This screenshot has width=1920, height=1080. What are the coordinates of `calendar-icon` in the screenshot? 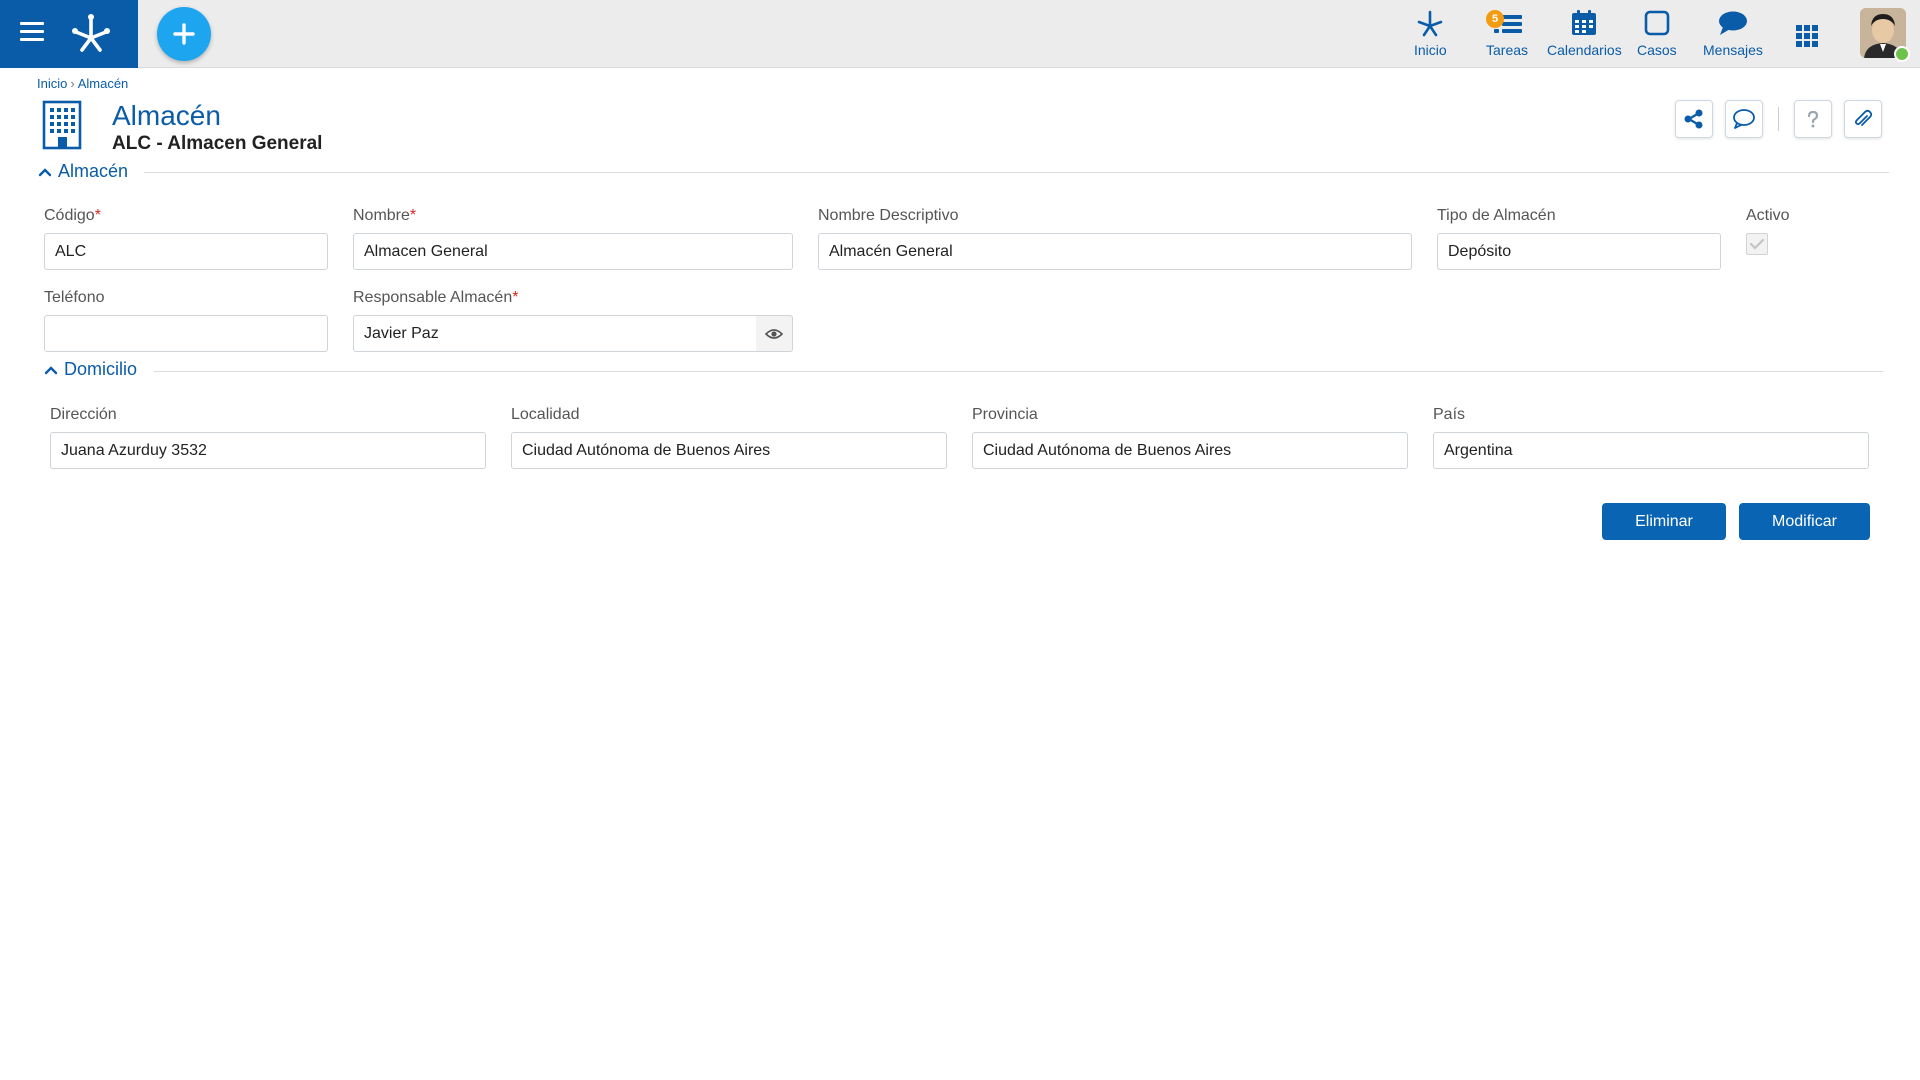 It's located at (1584, 22).